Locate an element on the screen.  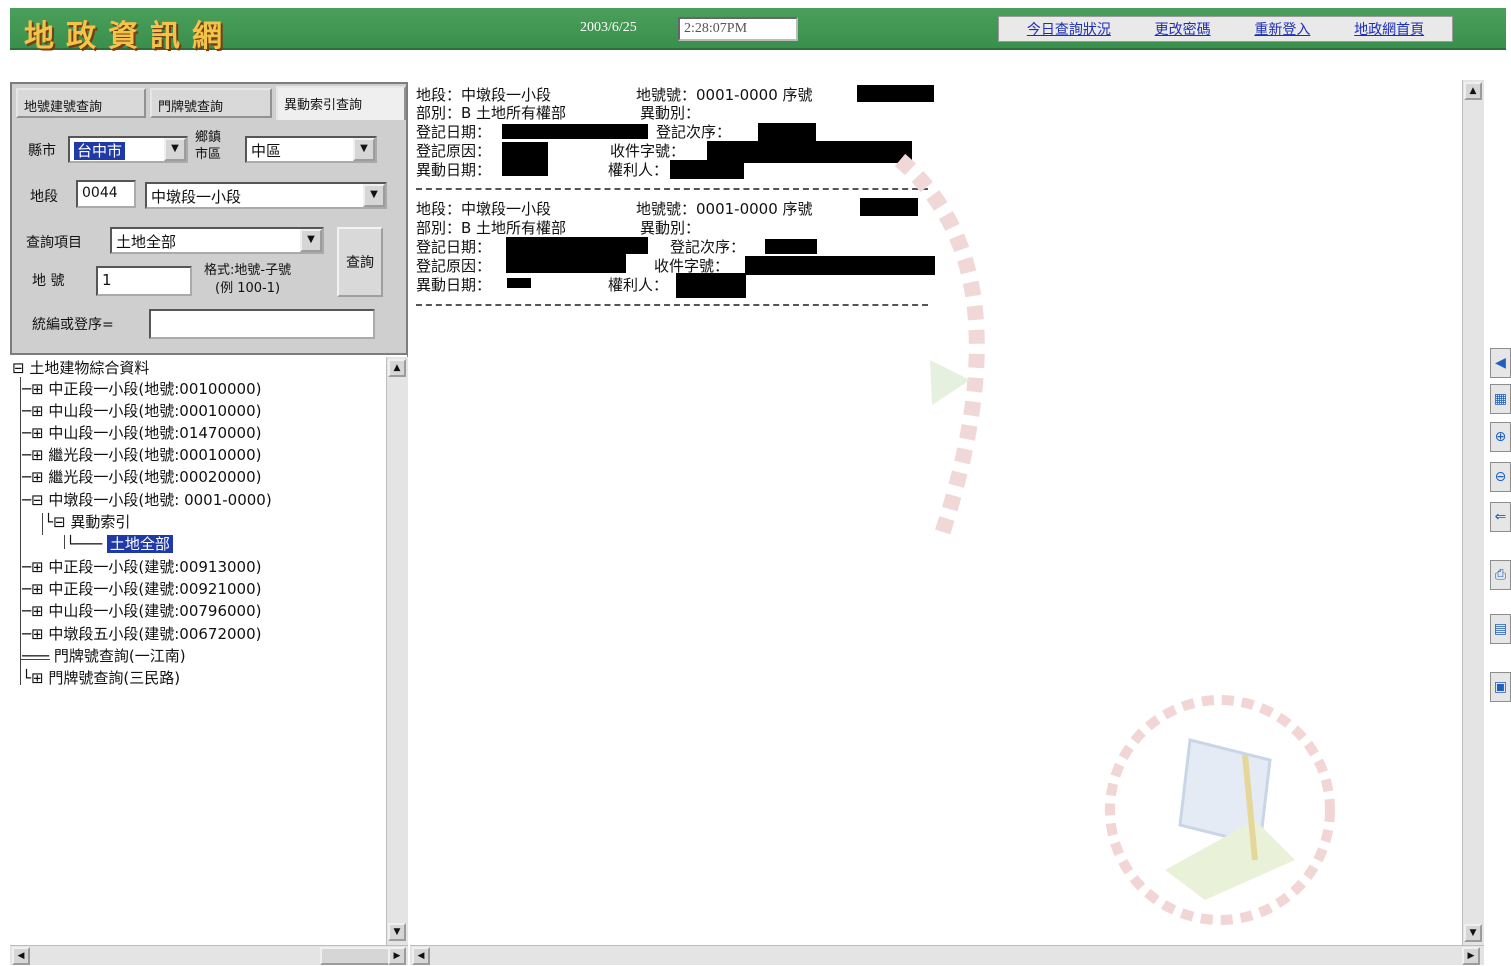
compile-label: 統編或登序= is located at coordinates (73, 325).